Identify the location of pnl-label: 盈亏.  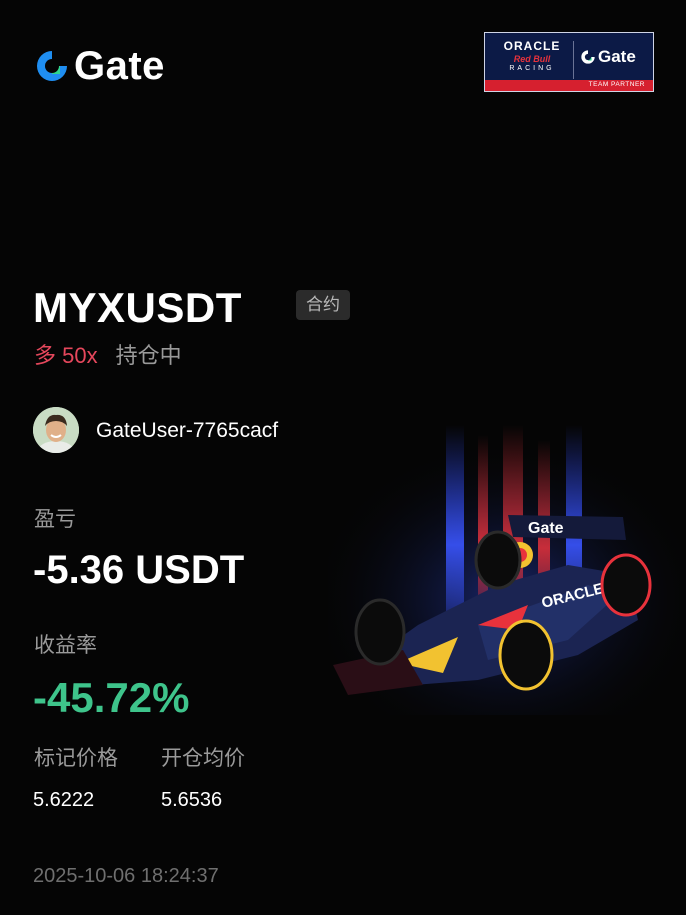
(55, 519).